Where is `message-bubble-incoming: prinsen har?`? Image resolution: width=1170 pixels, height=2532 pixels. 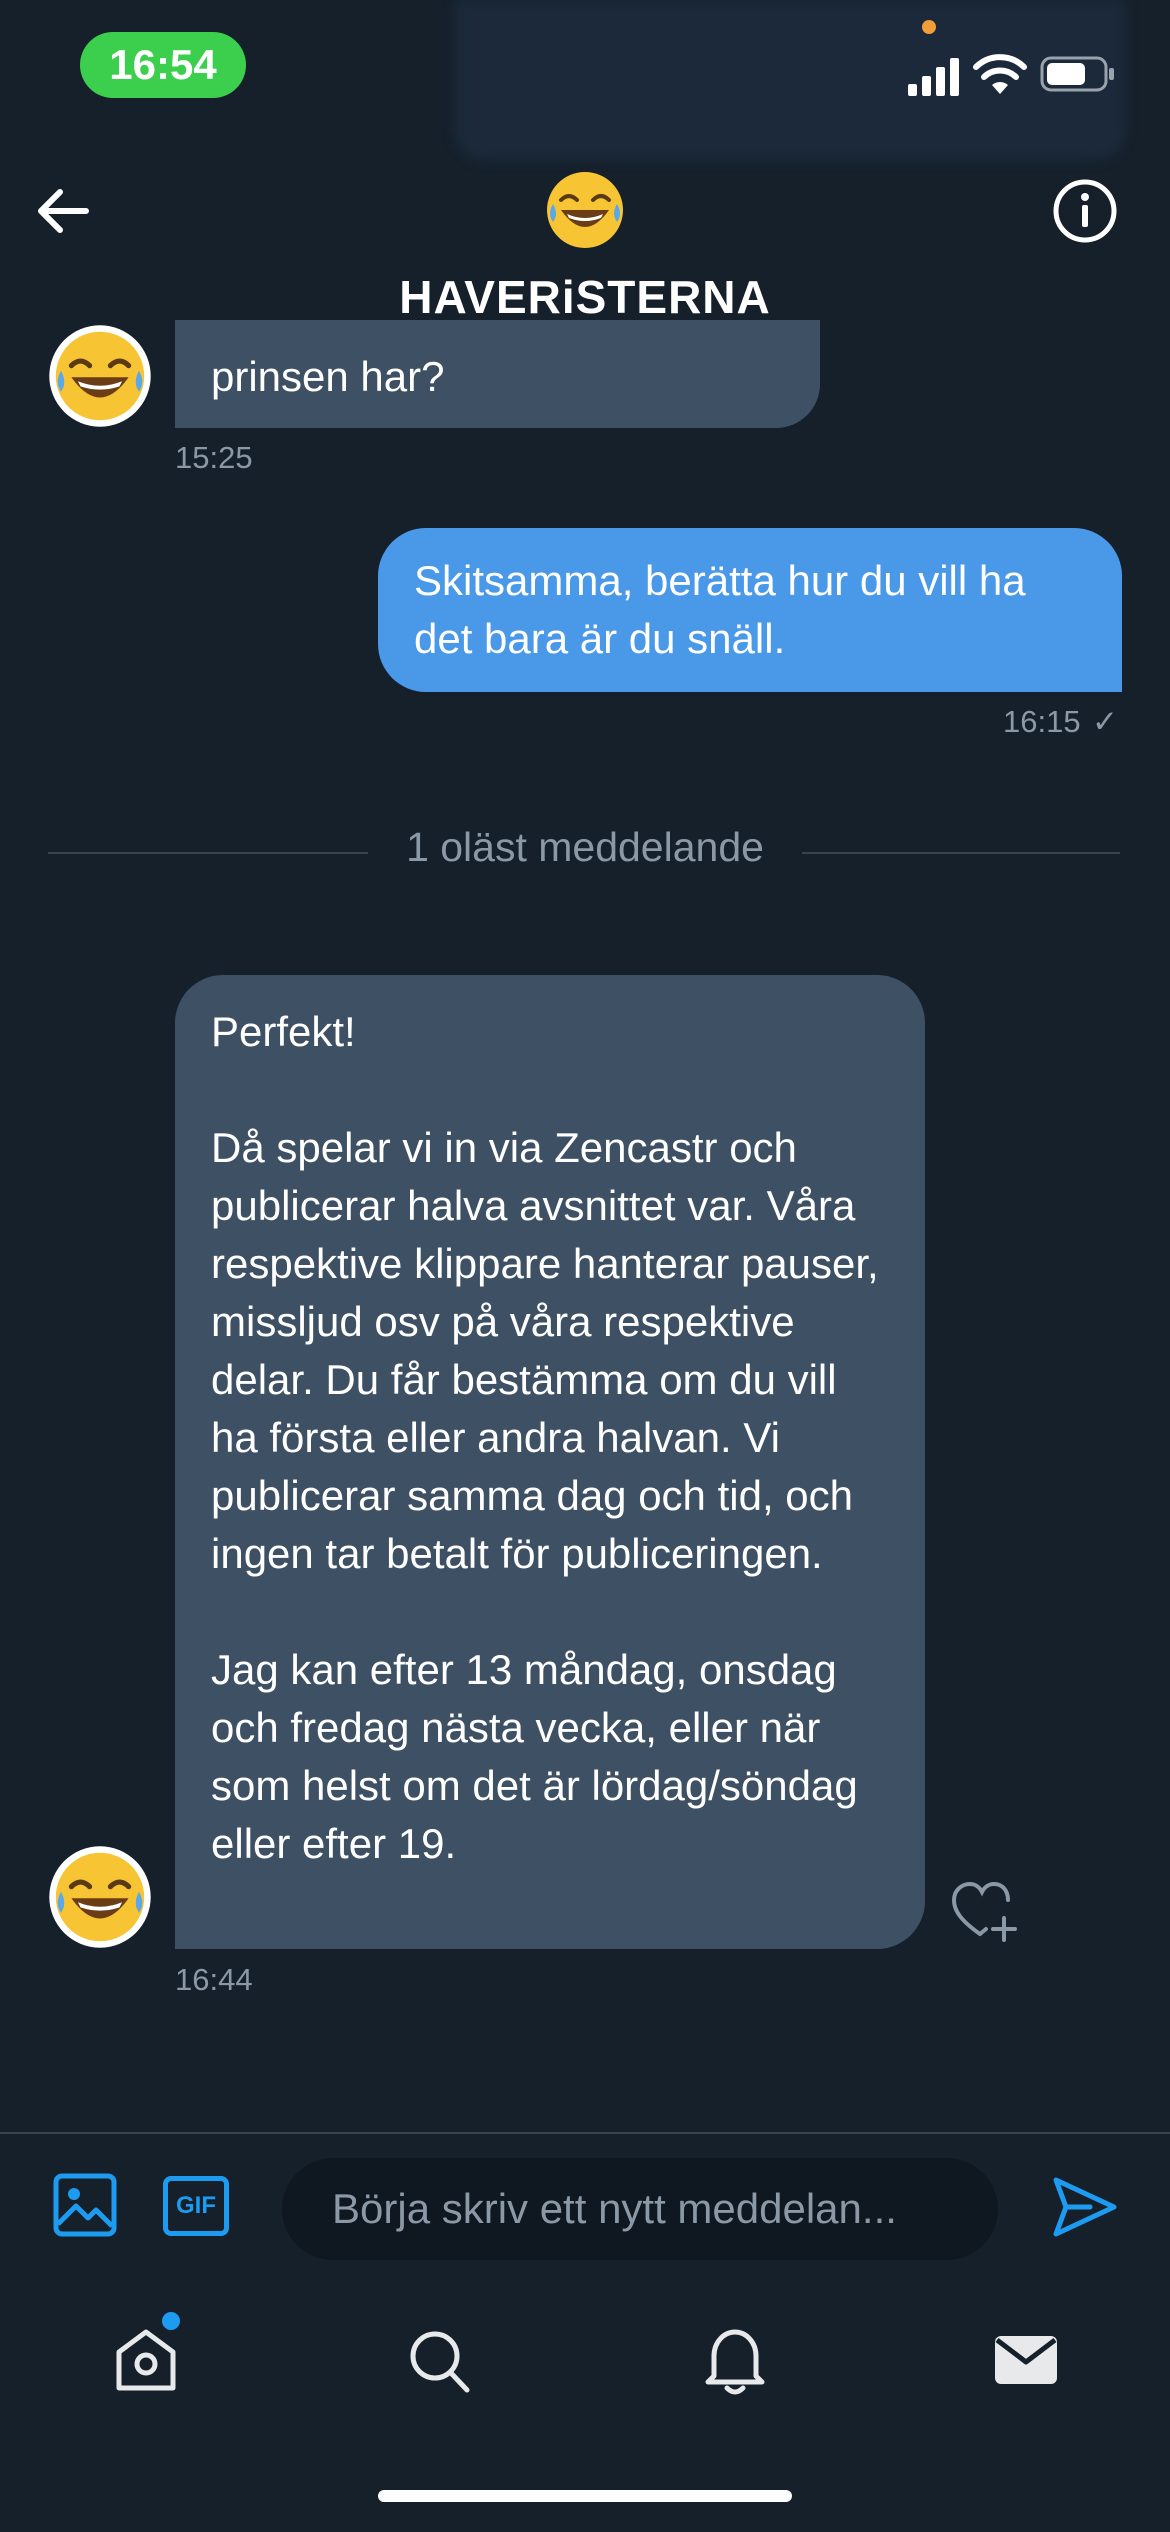 message-bubble-incoming: prinsen har? is located at coordinates (497, 374).